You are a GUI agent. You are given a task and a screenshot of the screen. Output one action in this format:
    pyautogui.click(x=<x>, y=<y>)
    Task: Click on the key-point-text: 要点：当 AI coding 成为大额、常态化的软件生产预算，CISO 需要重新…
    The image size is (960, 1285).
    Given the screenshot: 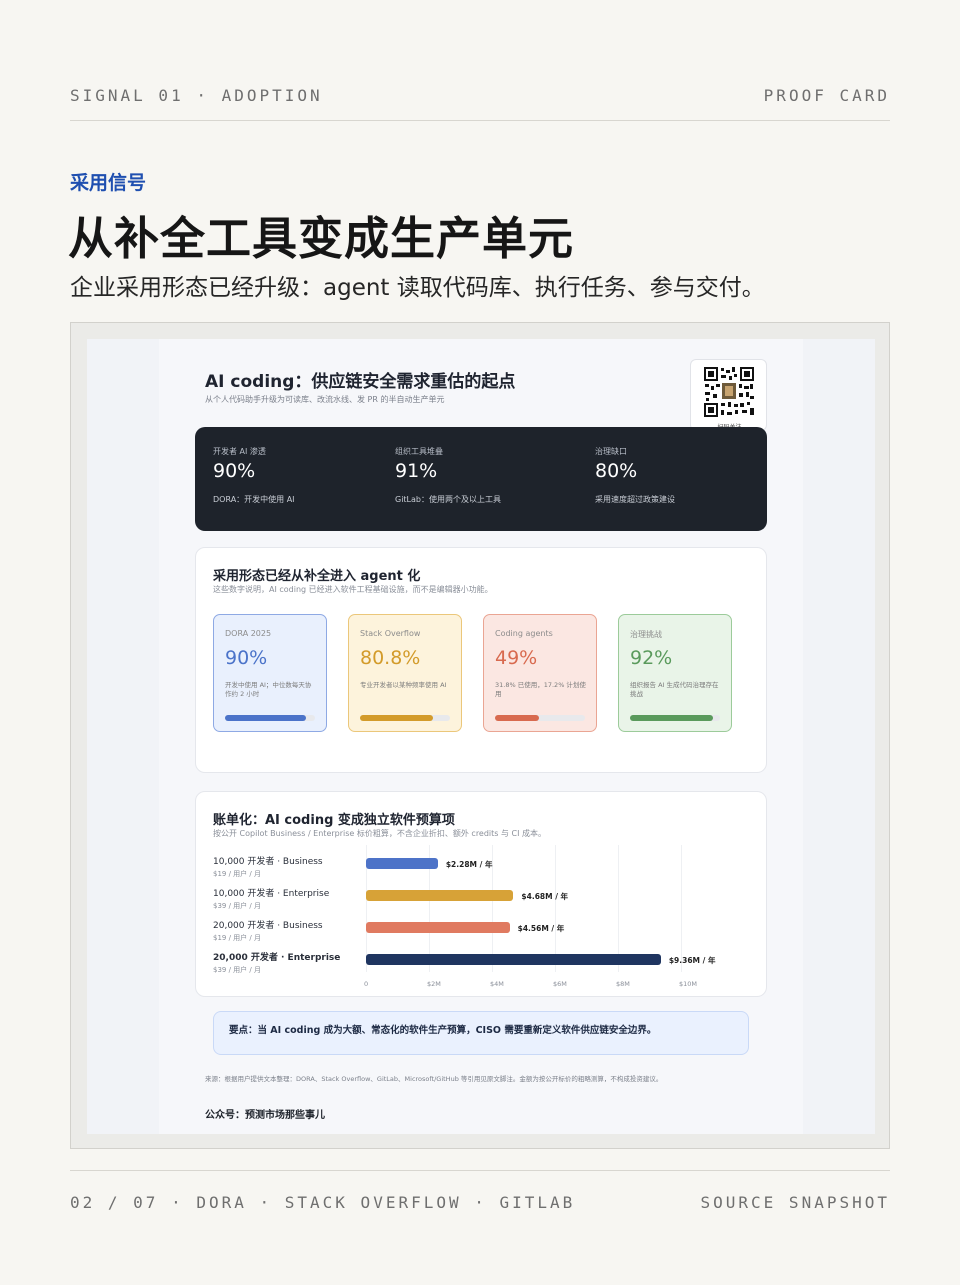 What is the action you would take?
    pyautogui.click(x=443, y=1030)
    